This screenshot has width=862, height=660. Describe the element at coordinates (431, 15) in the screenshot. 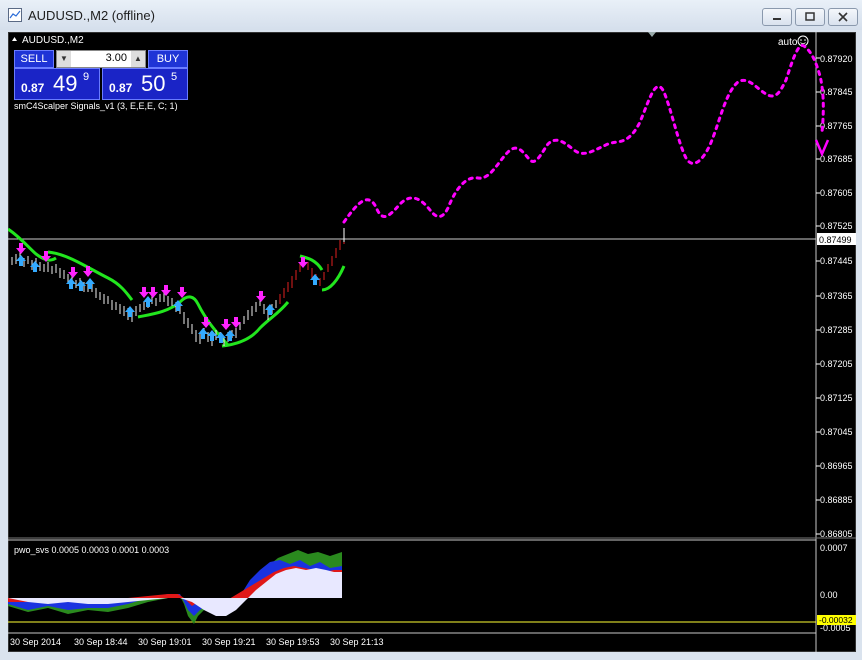

I see `title-bar: AUDUSD.,M2 (offline)` at that location.